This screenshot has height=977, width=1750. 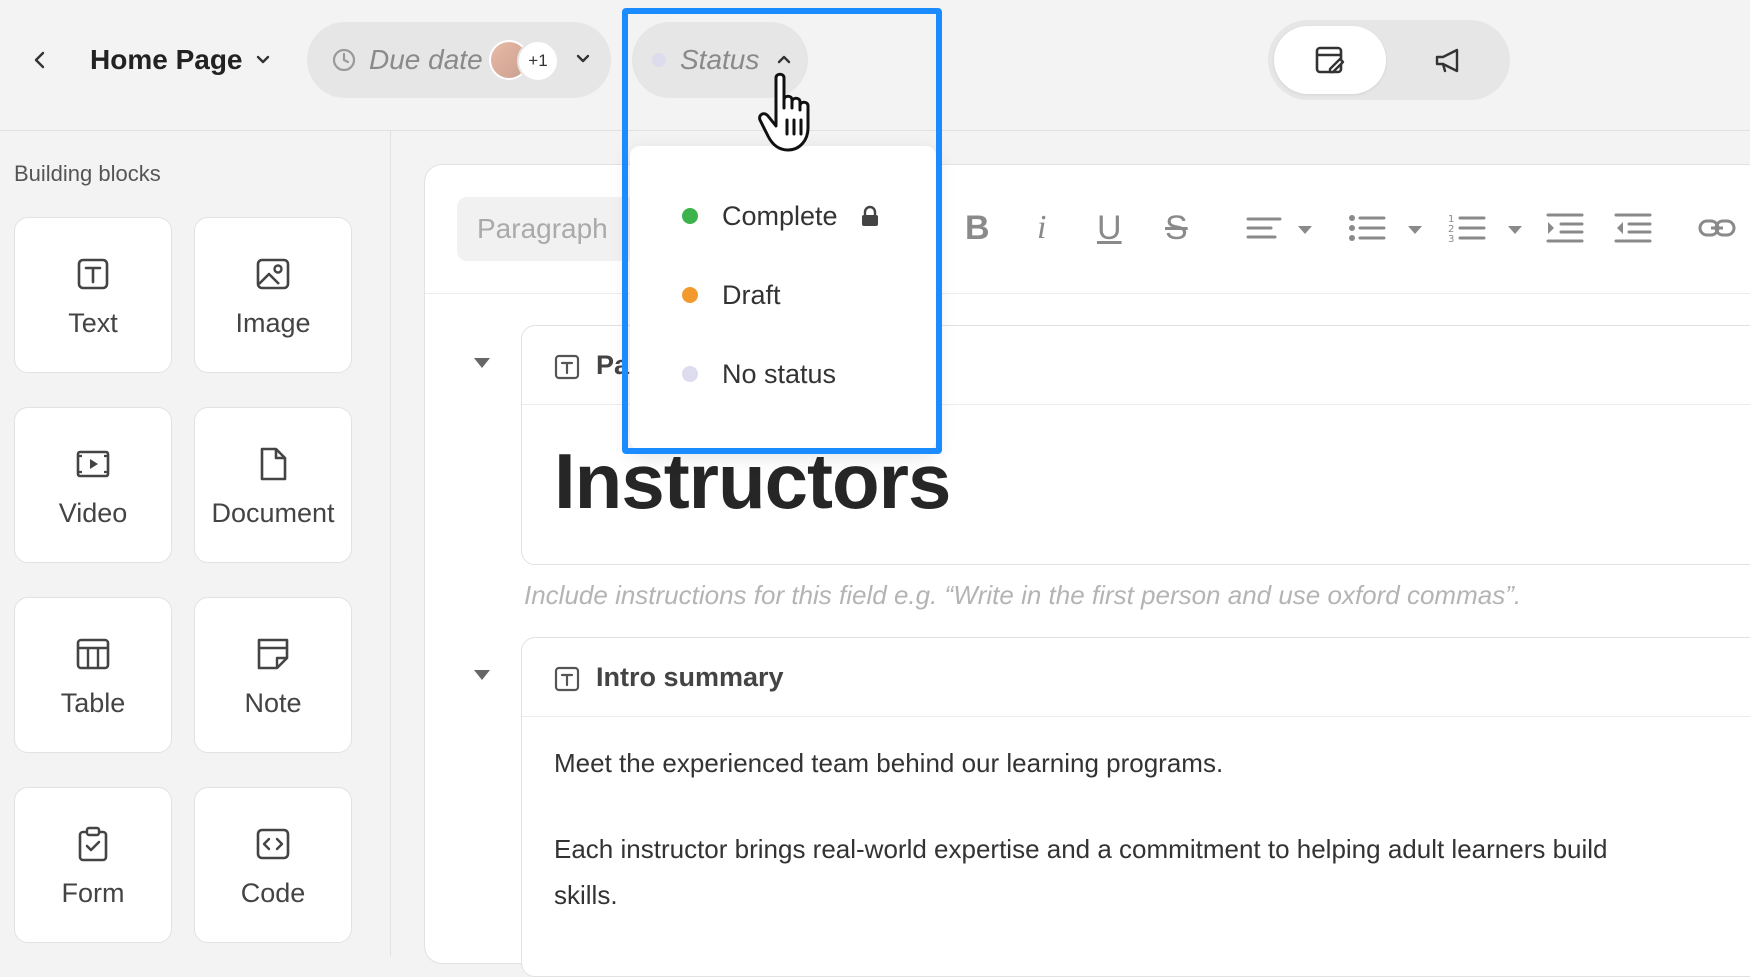 What do you see at coordinates (659, 60) in the screenshot?
I see `status-dot` at bounding box center [659, 60].